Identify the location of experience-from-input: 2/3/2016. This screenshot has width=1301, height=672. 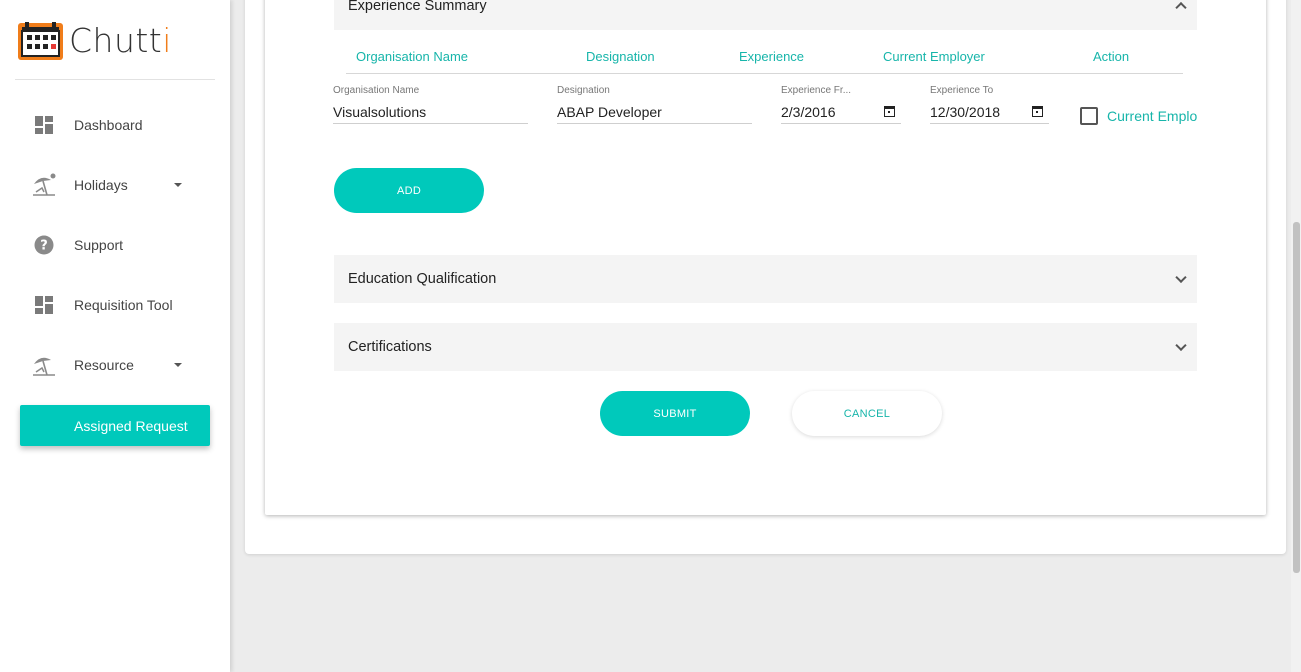
(841, 114).